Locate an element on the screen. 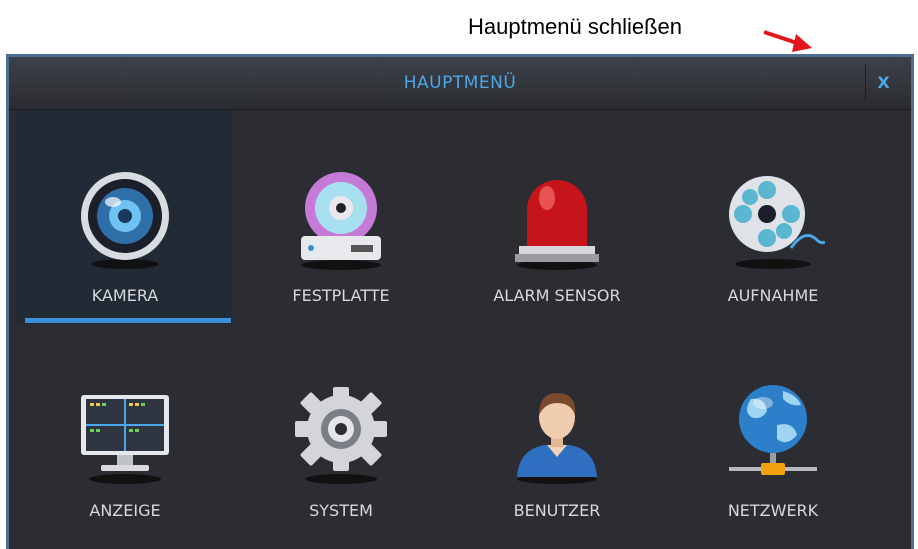 The height and width of the screenshot is (549, 918). menu-item-anzeige: ANZEIGE is located at coordinates (125, 432).